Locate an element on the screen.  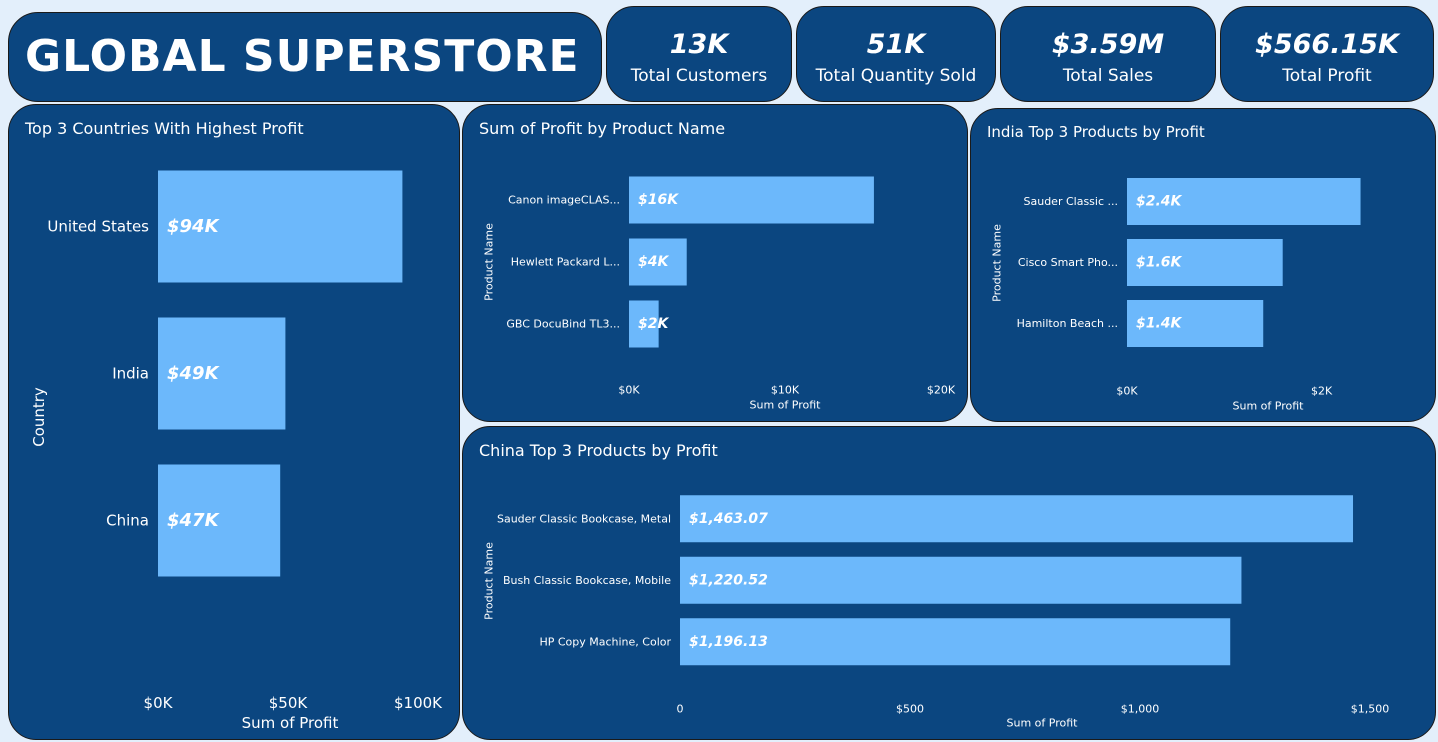
x-tick-label: $2K is located at coordinates (1322, 391).